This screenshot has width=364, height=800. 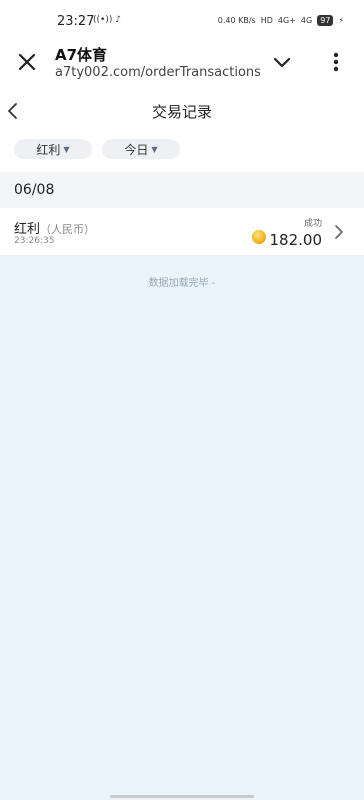 I want to click on type-filter-label: 红利, so click(x=48, y=149).